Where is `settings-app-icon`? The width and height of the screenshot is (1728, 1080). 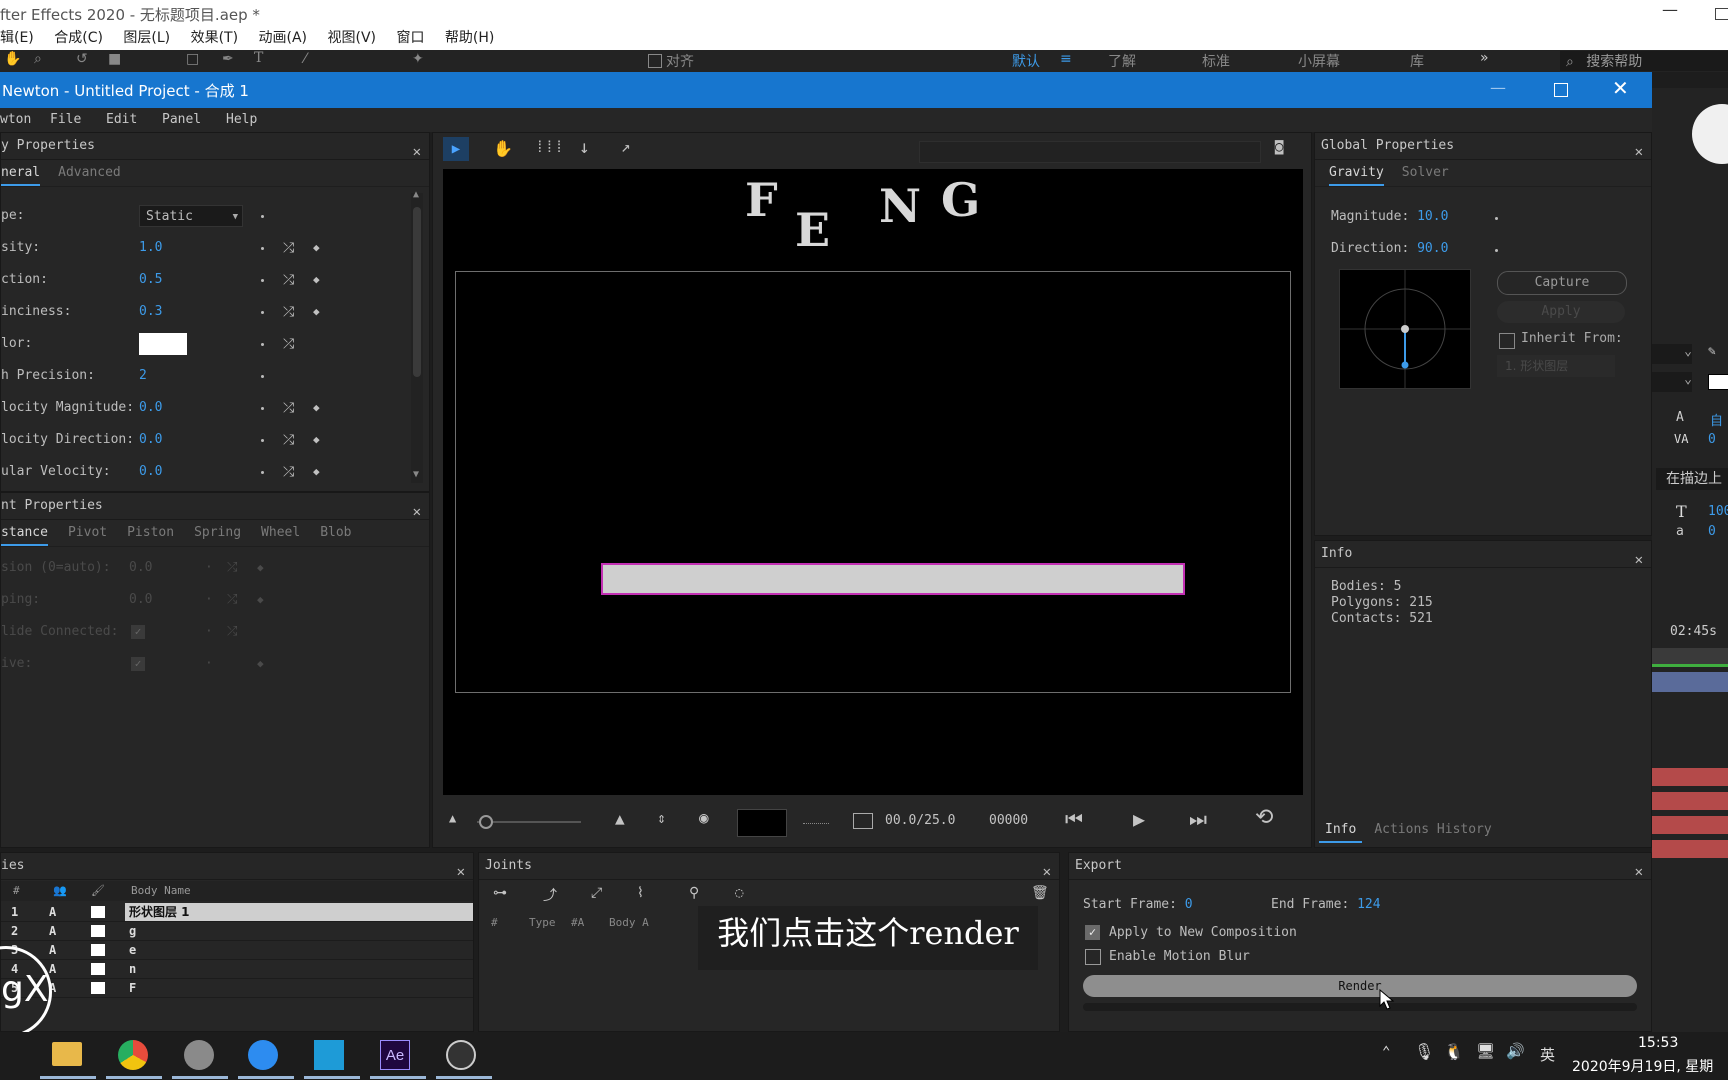
settings-app-icon is located at coordinates (199, 1055).